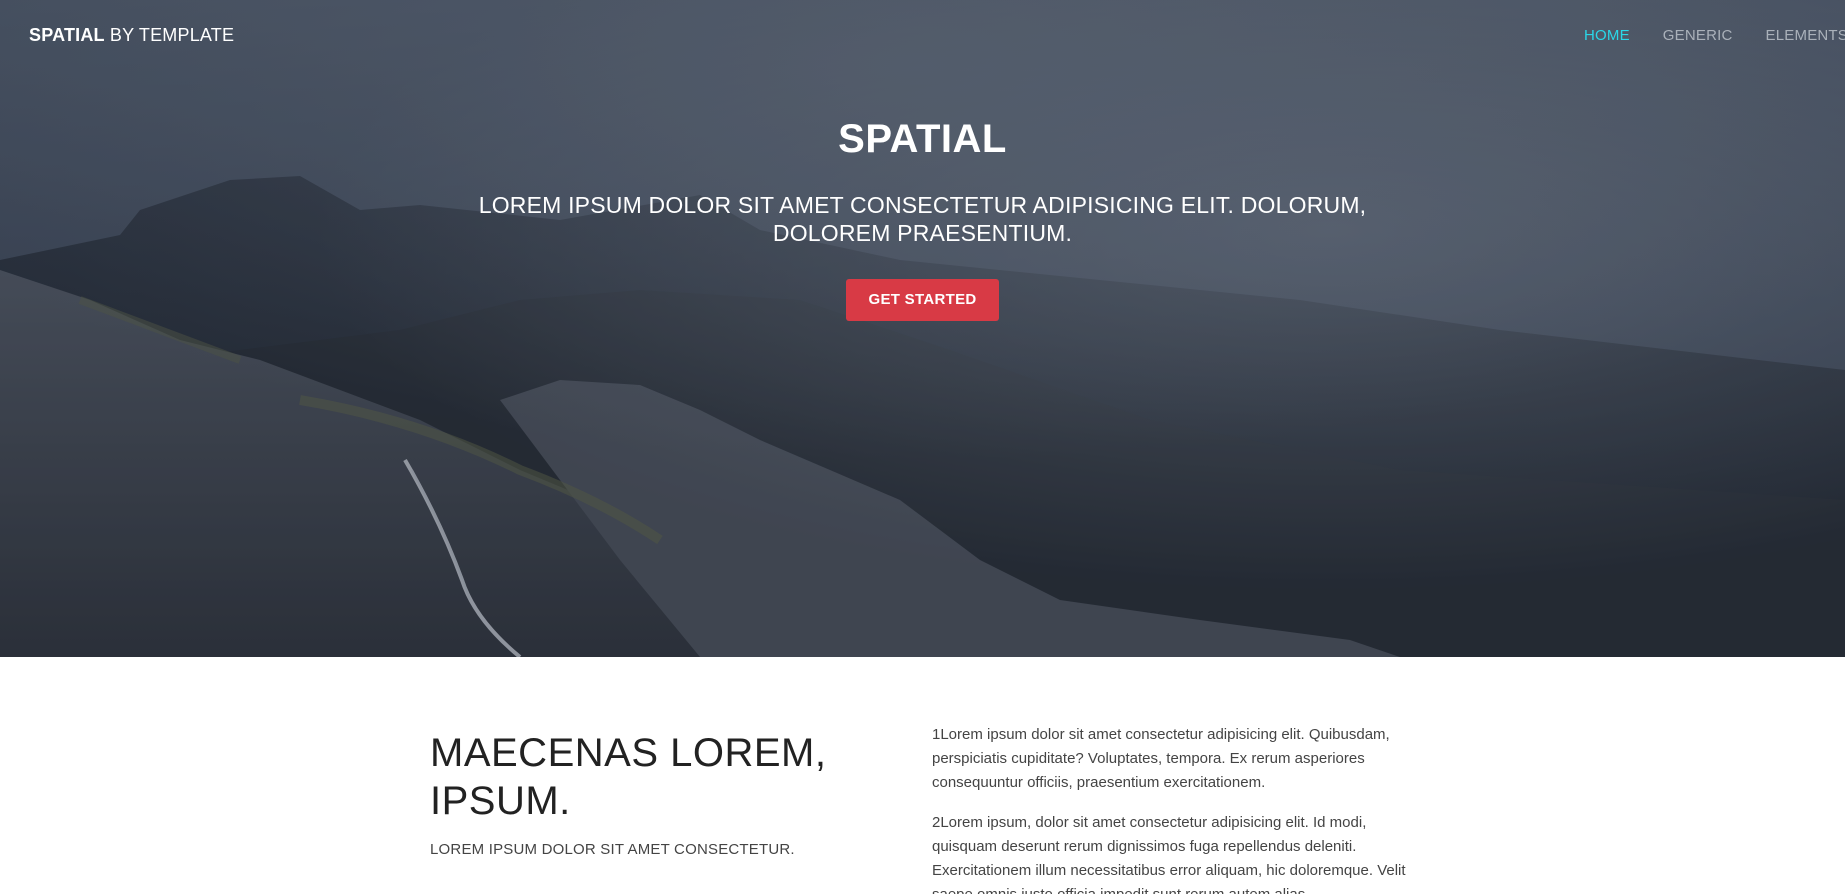 The width and height of the screenshot is (1845, 894). I want to click on brand-name: SPATIAL, so click(67, 34).